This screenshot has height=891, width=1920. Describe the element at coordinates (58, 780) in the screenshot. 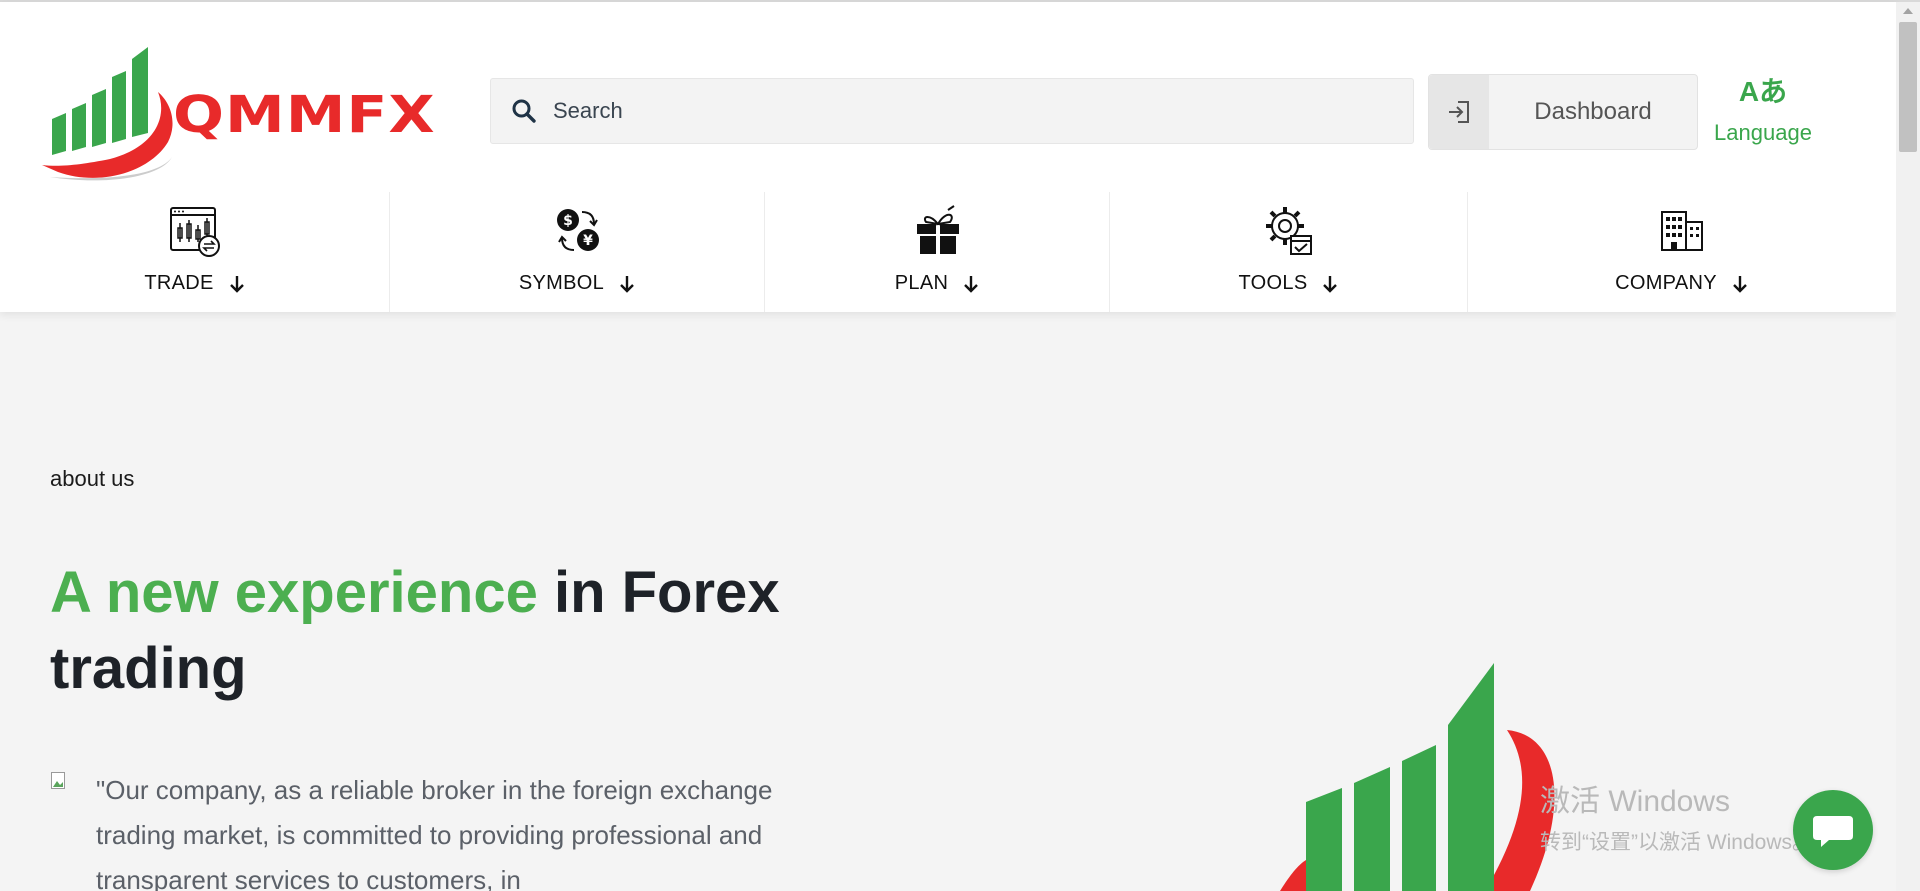

I see `broken-image-icon` at that location.